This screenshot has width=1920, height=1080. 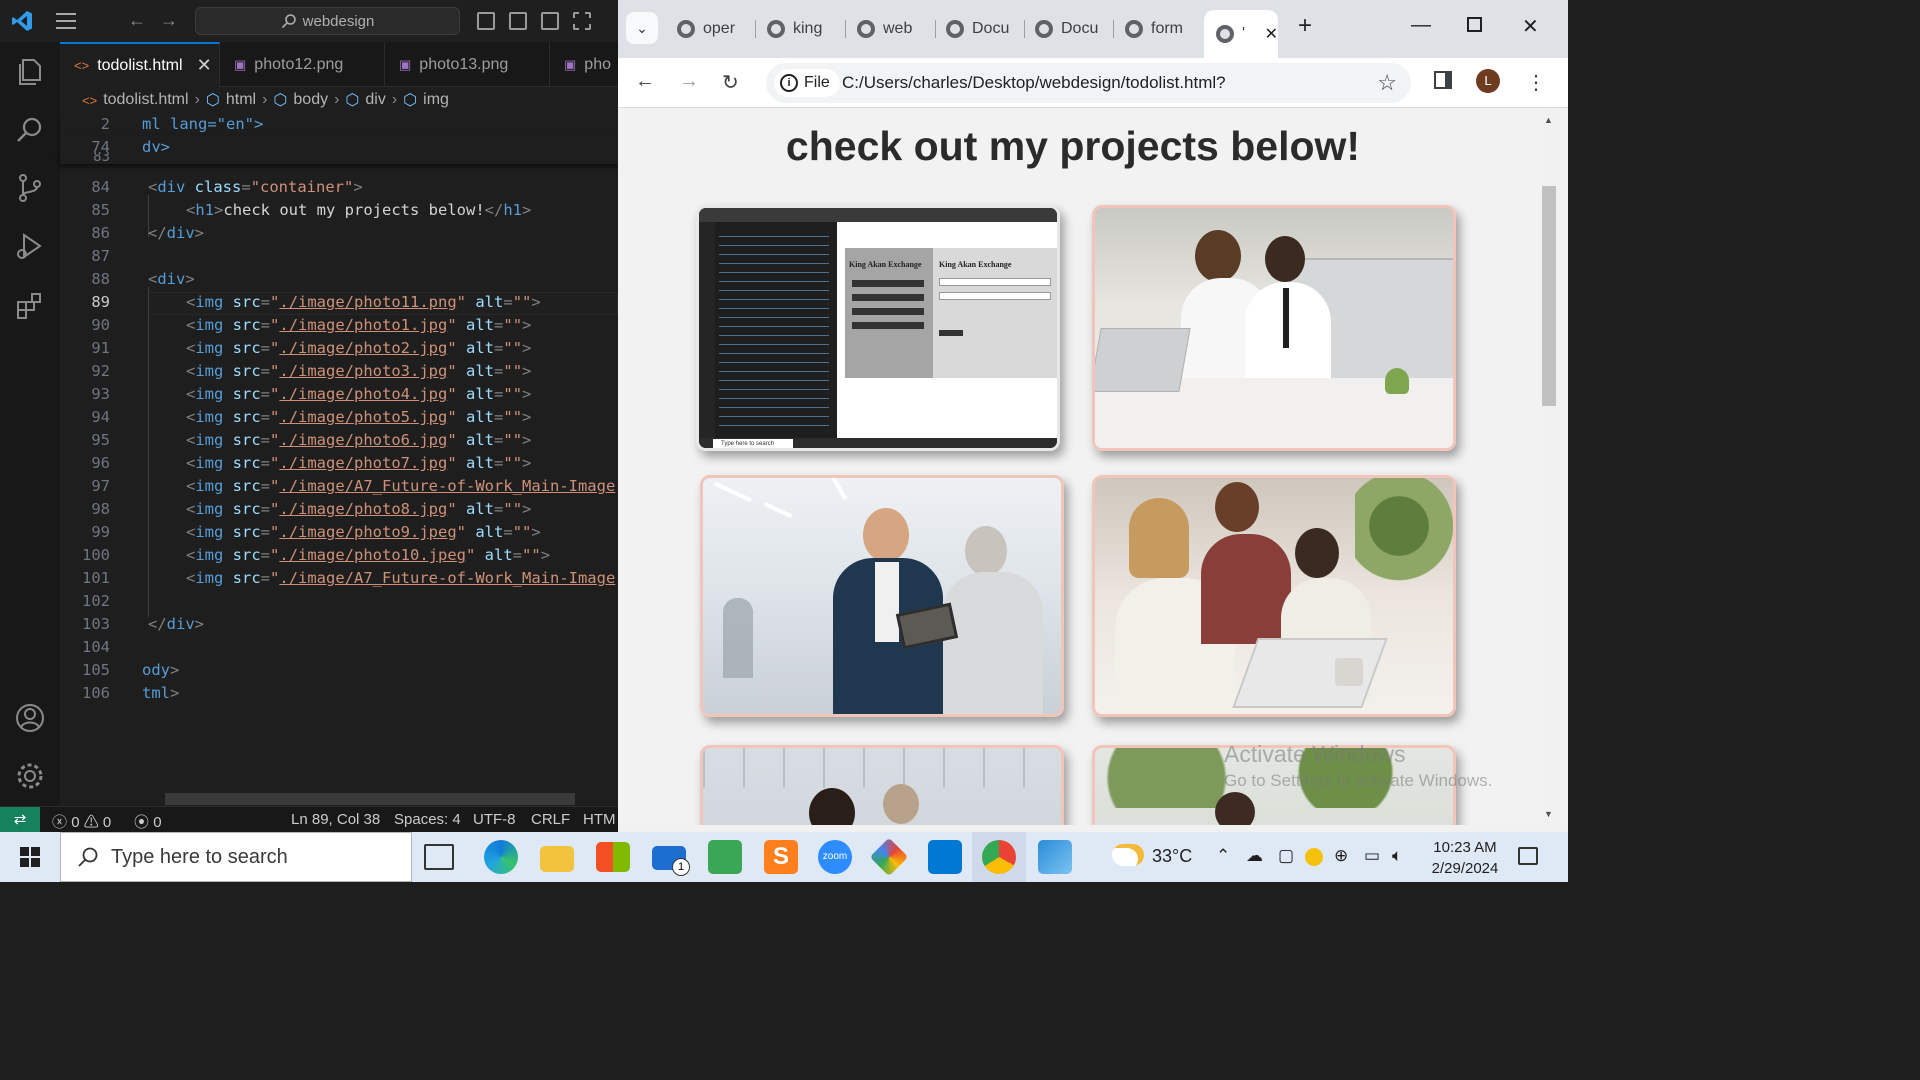 What do you see at coordinates (1254, 856) in the screenshot?
I see `onedrive-cloud-icon: ☁` at bounding box center [1254, 856].